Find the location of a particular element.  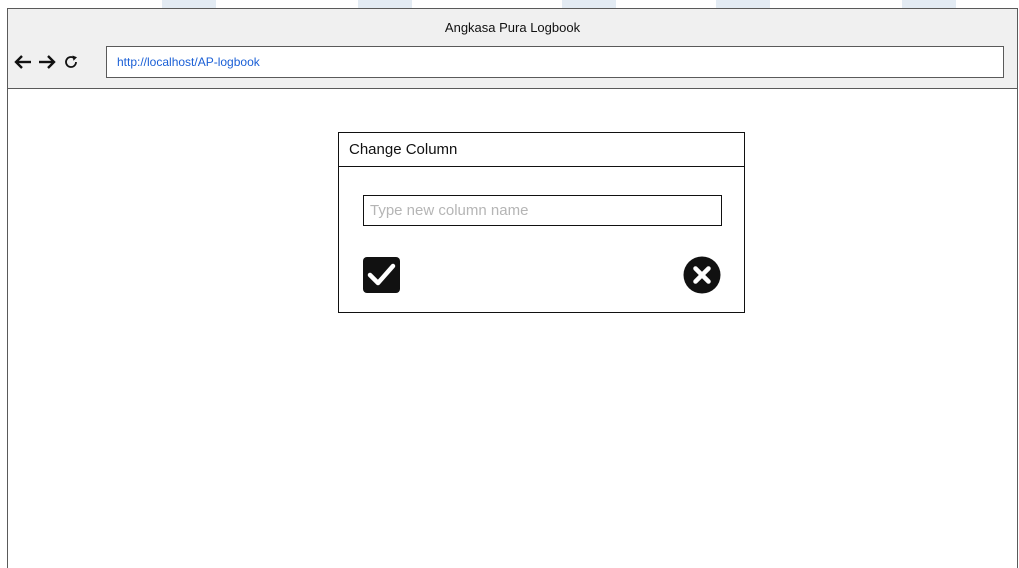

navigation-bar: http://localhost/AP-logbook is located at coordinates (512, 67).